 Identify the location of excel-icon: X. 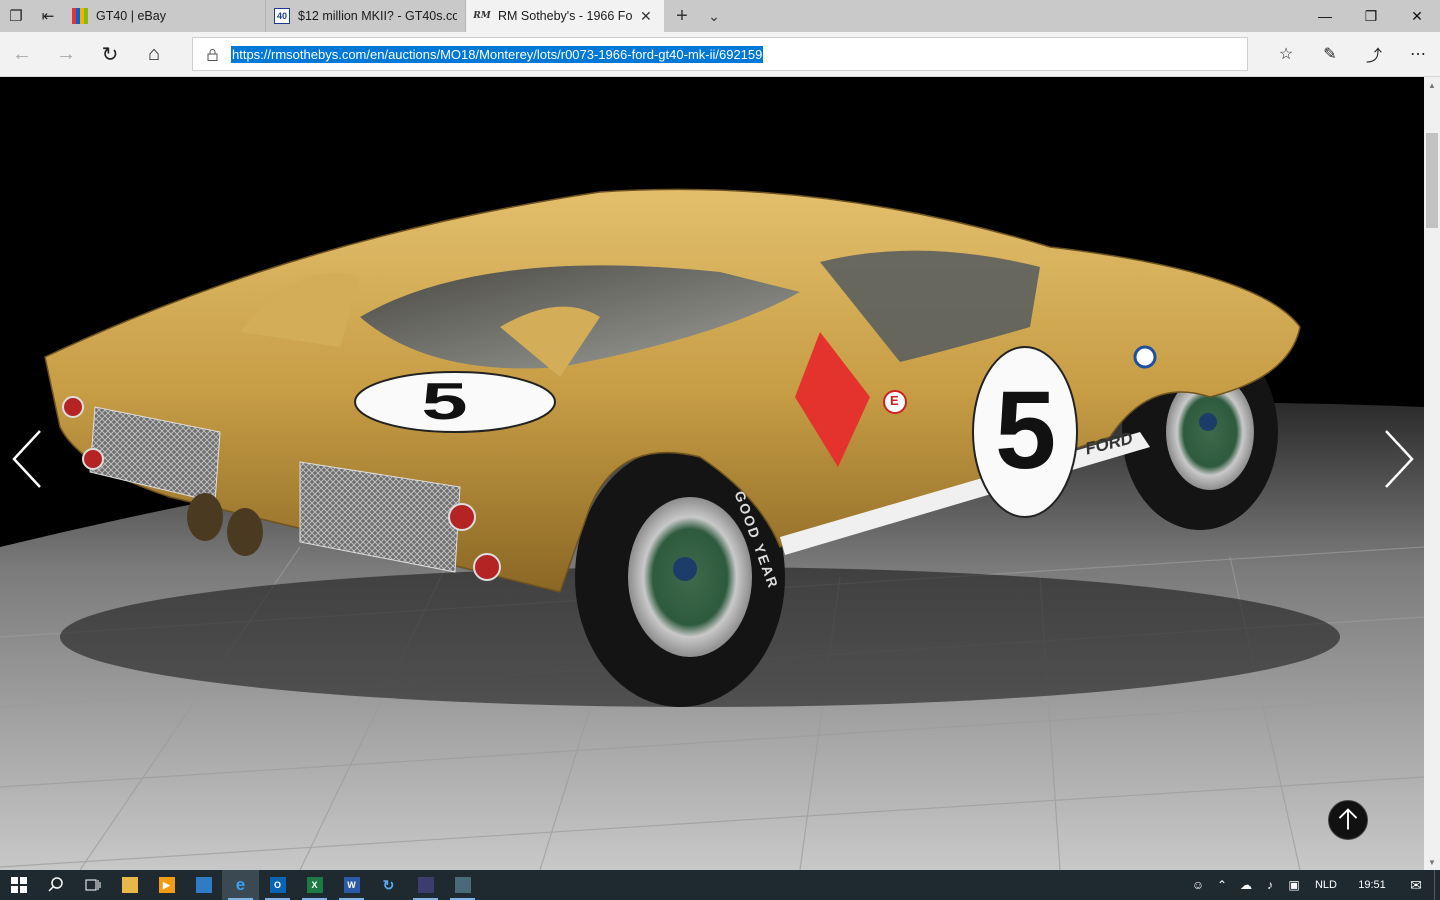
(314, 885).